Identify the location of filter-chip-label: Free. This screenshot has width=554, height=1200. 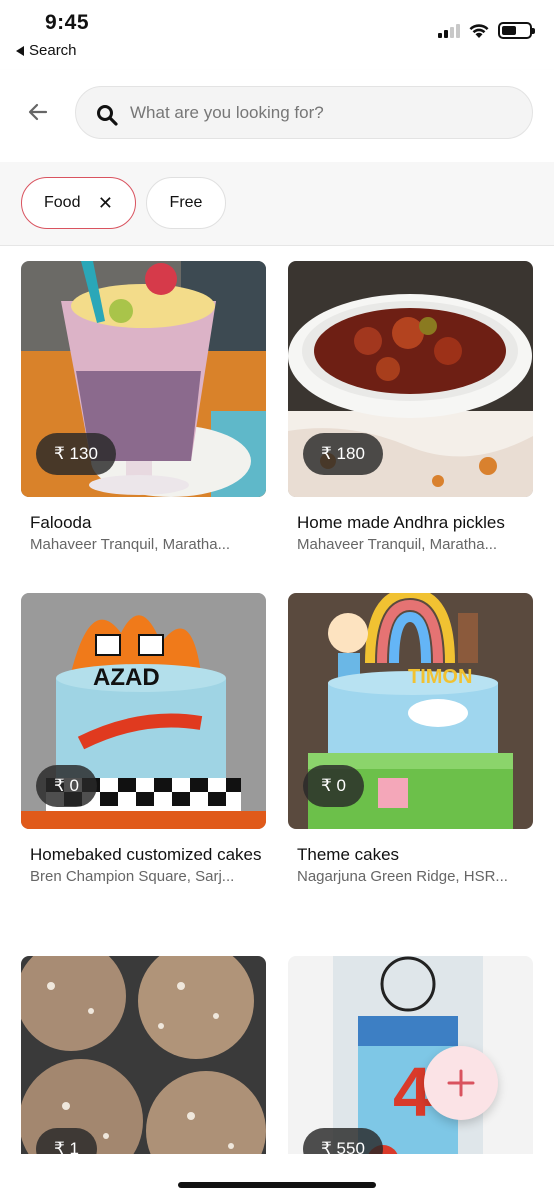
(186, 202).